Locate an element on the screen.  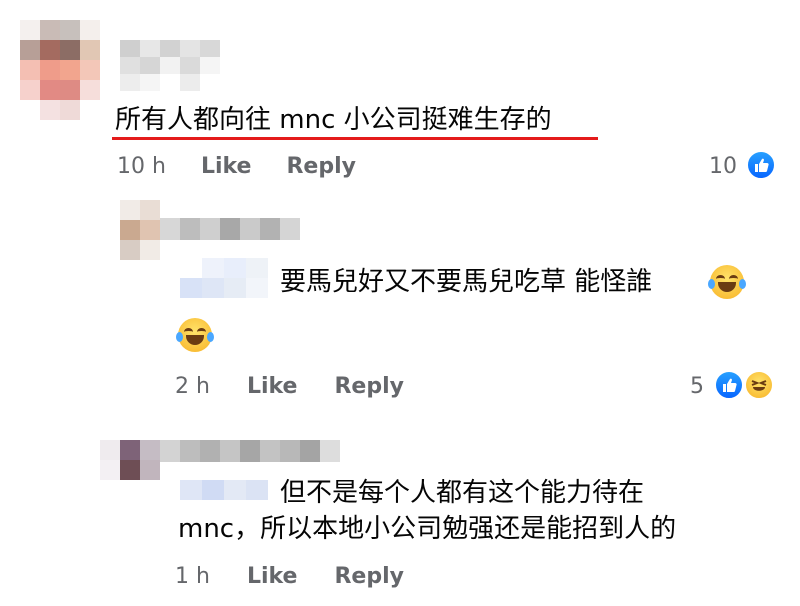
reaction-count: 5 is located at coordinates (697, 386).